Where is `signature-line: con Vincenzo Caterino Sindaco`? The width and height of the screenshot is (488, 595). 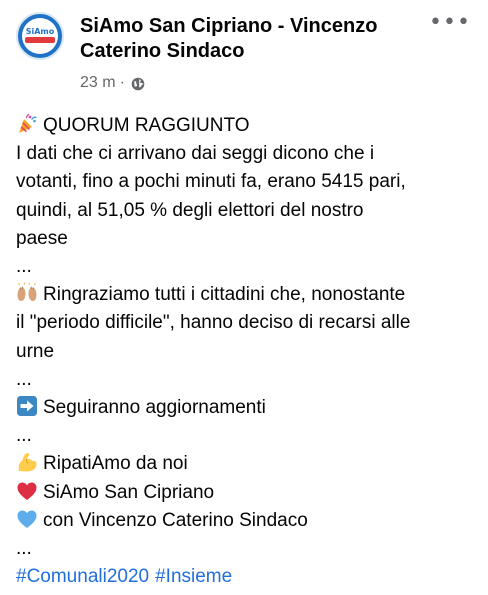
signature-line: con Vincenzo Caterino Sindaco is located at coordinates (247, 521).